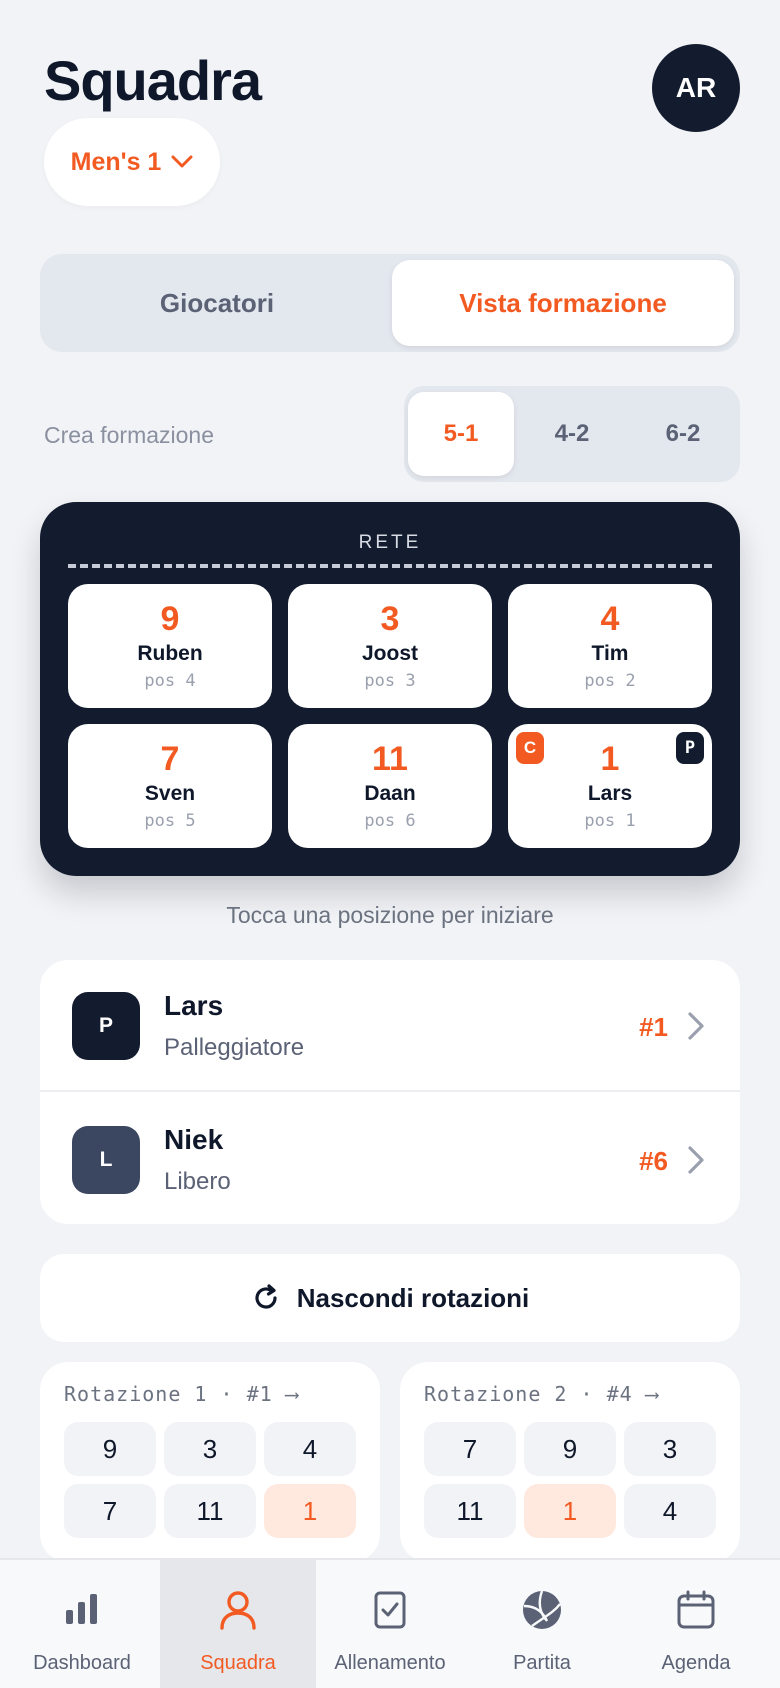 The image size is (780, 1688). I want to click on tab-label: Dashboard, so click(82, 1663).